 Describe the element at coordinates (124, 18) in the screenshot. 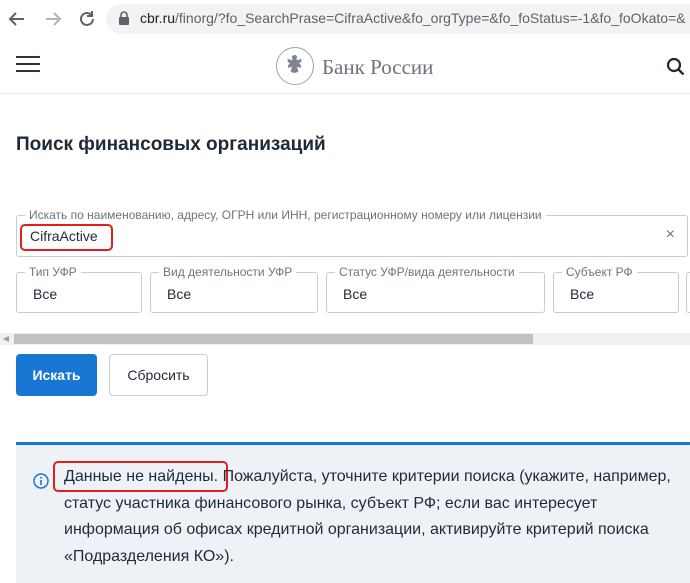

I see `lock-icon` at that location.